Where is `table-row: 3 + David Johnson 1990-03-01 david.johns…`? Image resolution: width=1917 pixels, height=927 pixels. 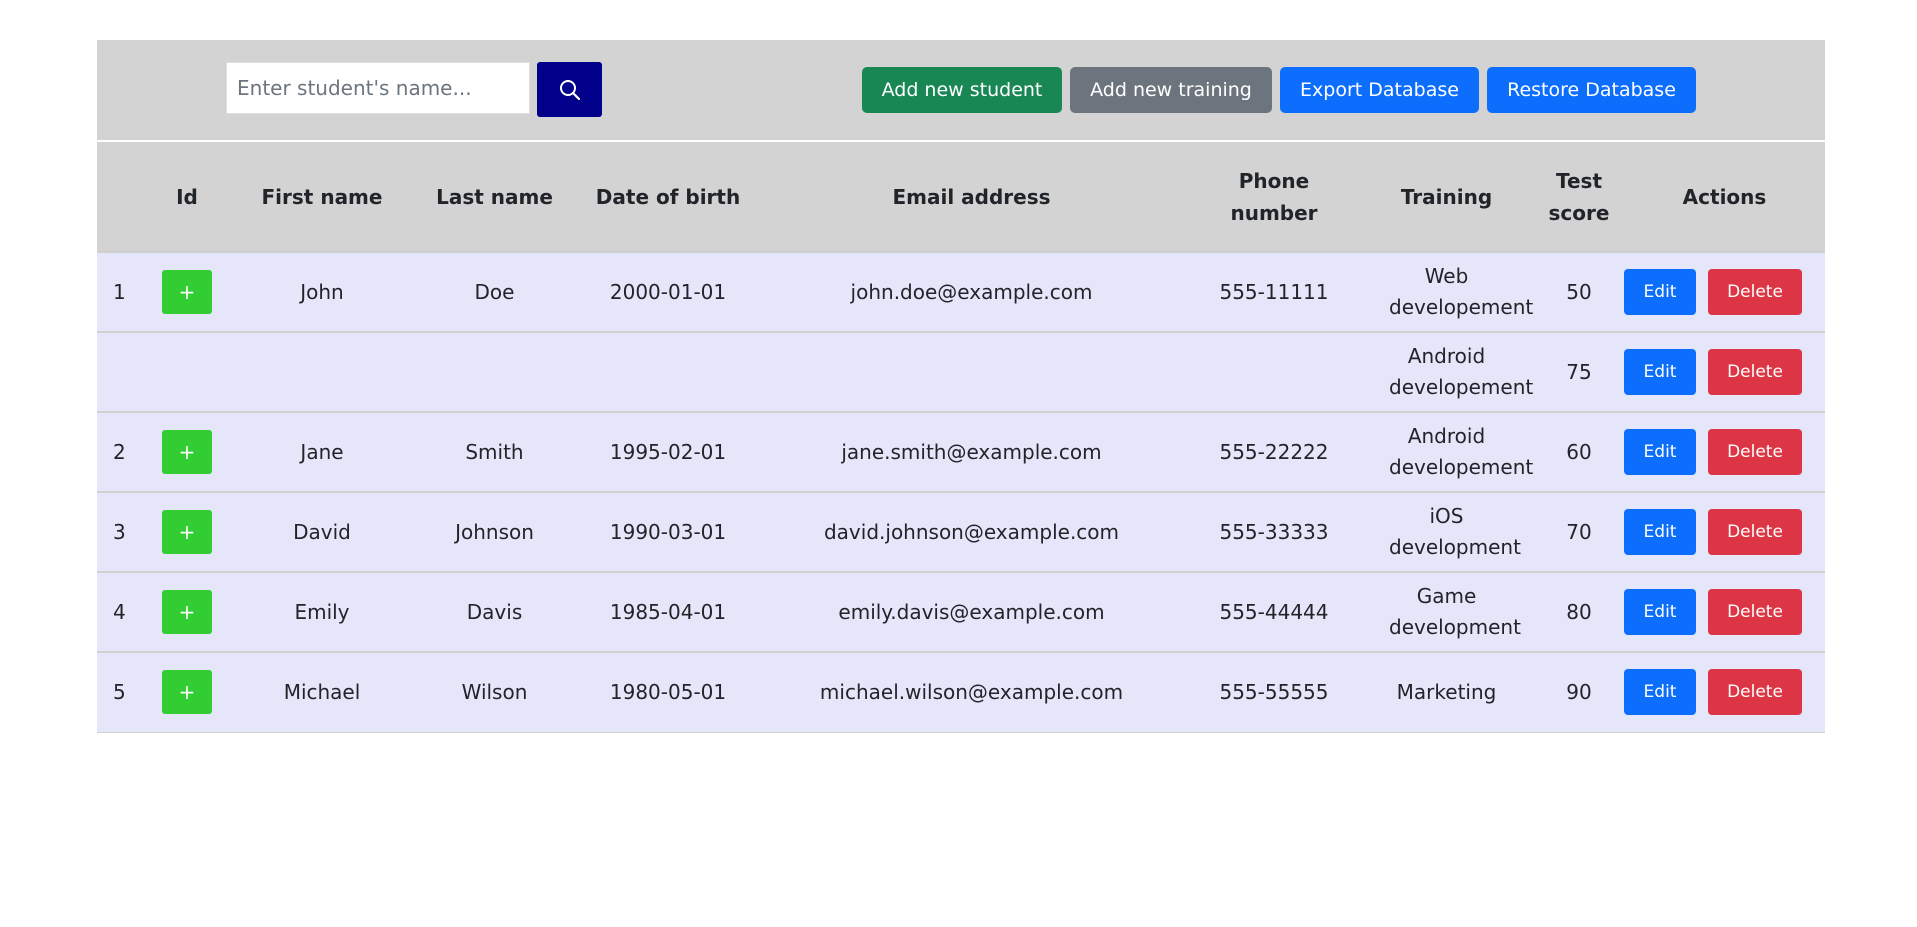 table-row: 3 + David Johnson 1990-03-01 david.johns… is located at coordinates (961, 532).